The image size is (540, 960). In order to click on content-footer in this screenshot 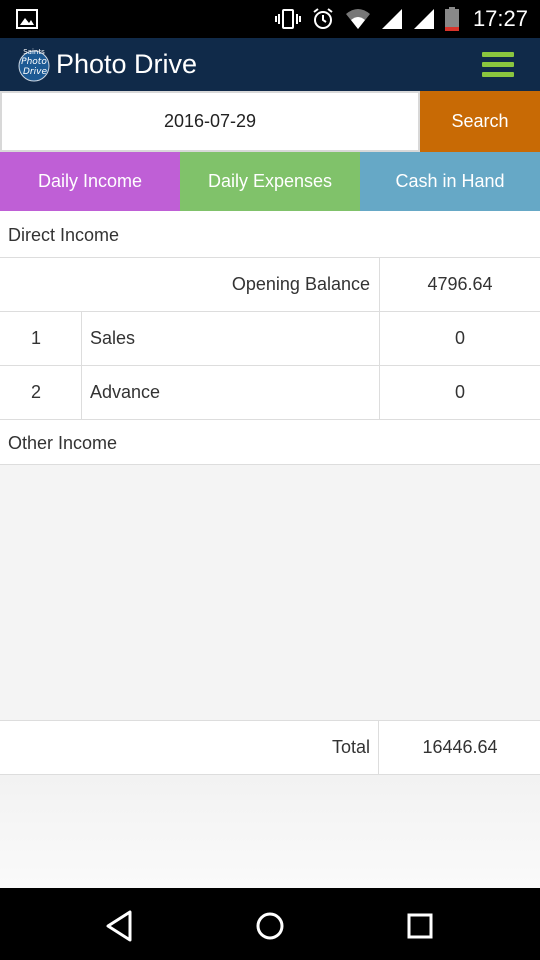, I will do `click(270, 831)`.